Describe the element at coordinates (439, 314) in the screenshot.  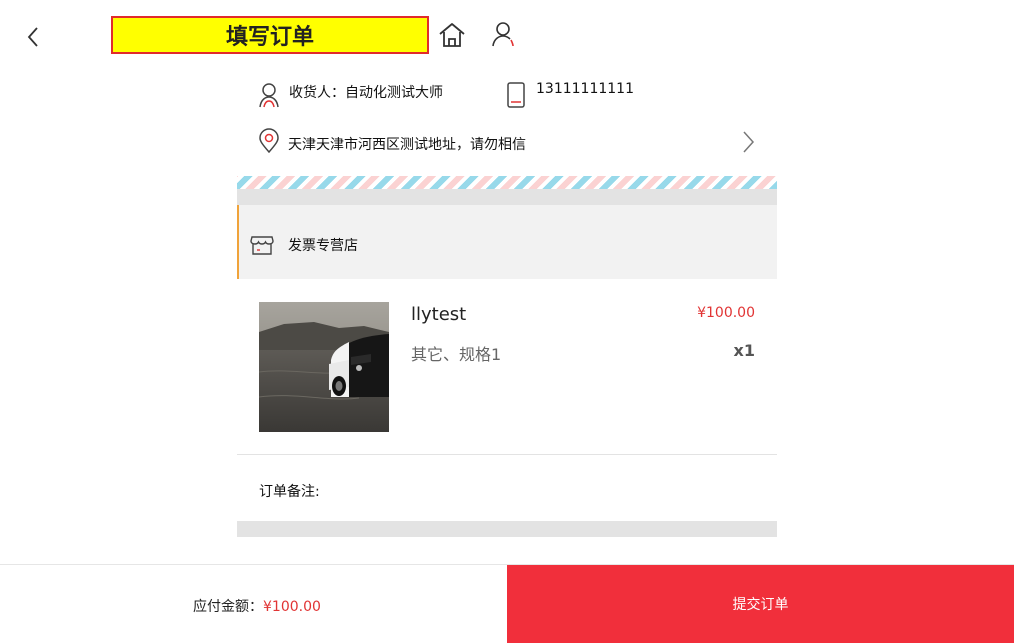
I see `product-name: llytest` at that location.